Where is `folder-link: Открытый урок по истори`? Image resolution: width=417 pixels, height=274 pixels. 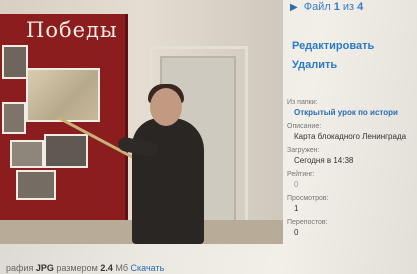
folder-link: Открытый урок по истори is located at coordinates (355, 112).